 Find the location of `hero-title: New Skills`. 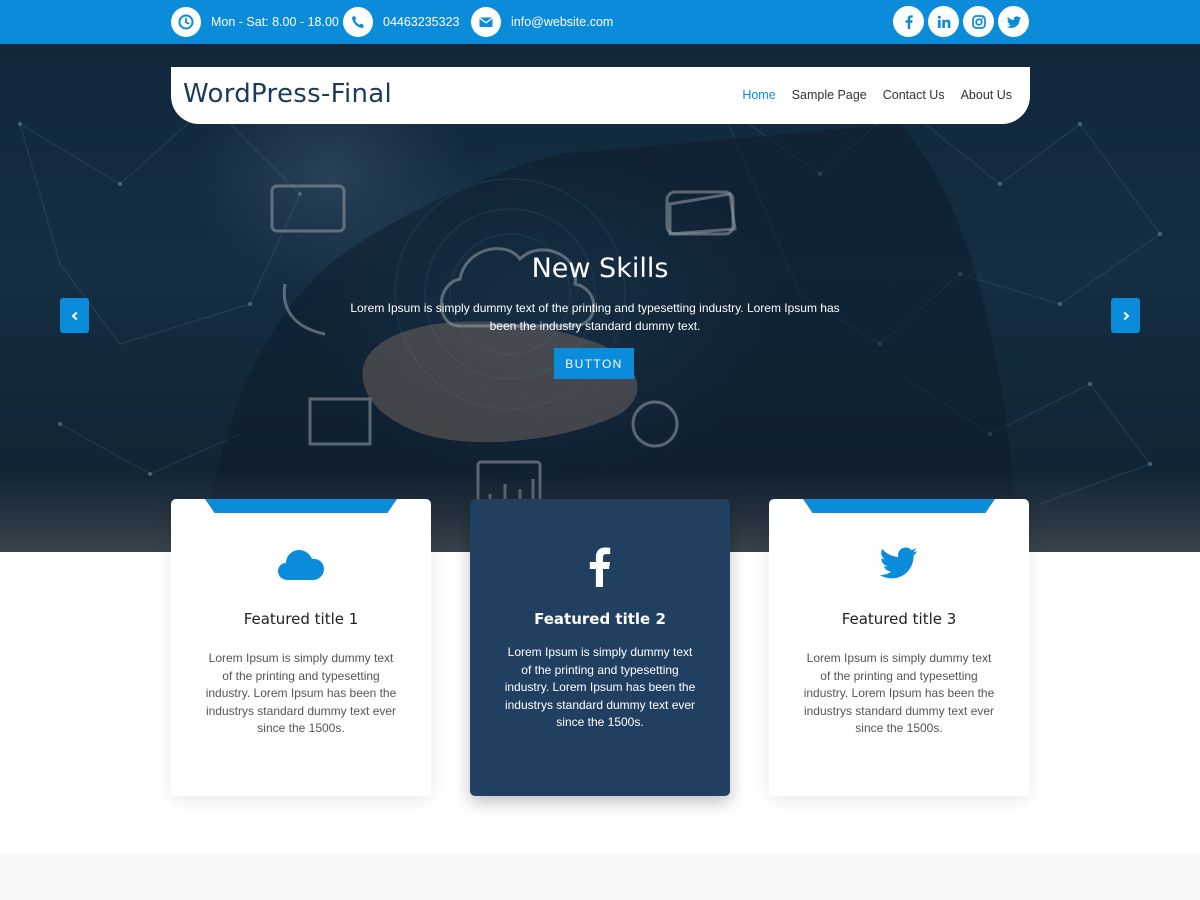

hero-title: New Skills is located at coordinates (600, 268).